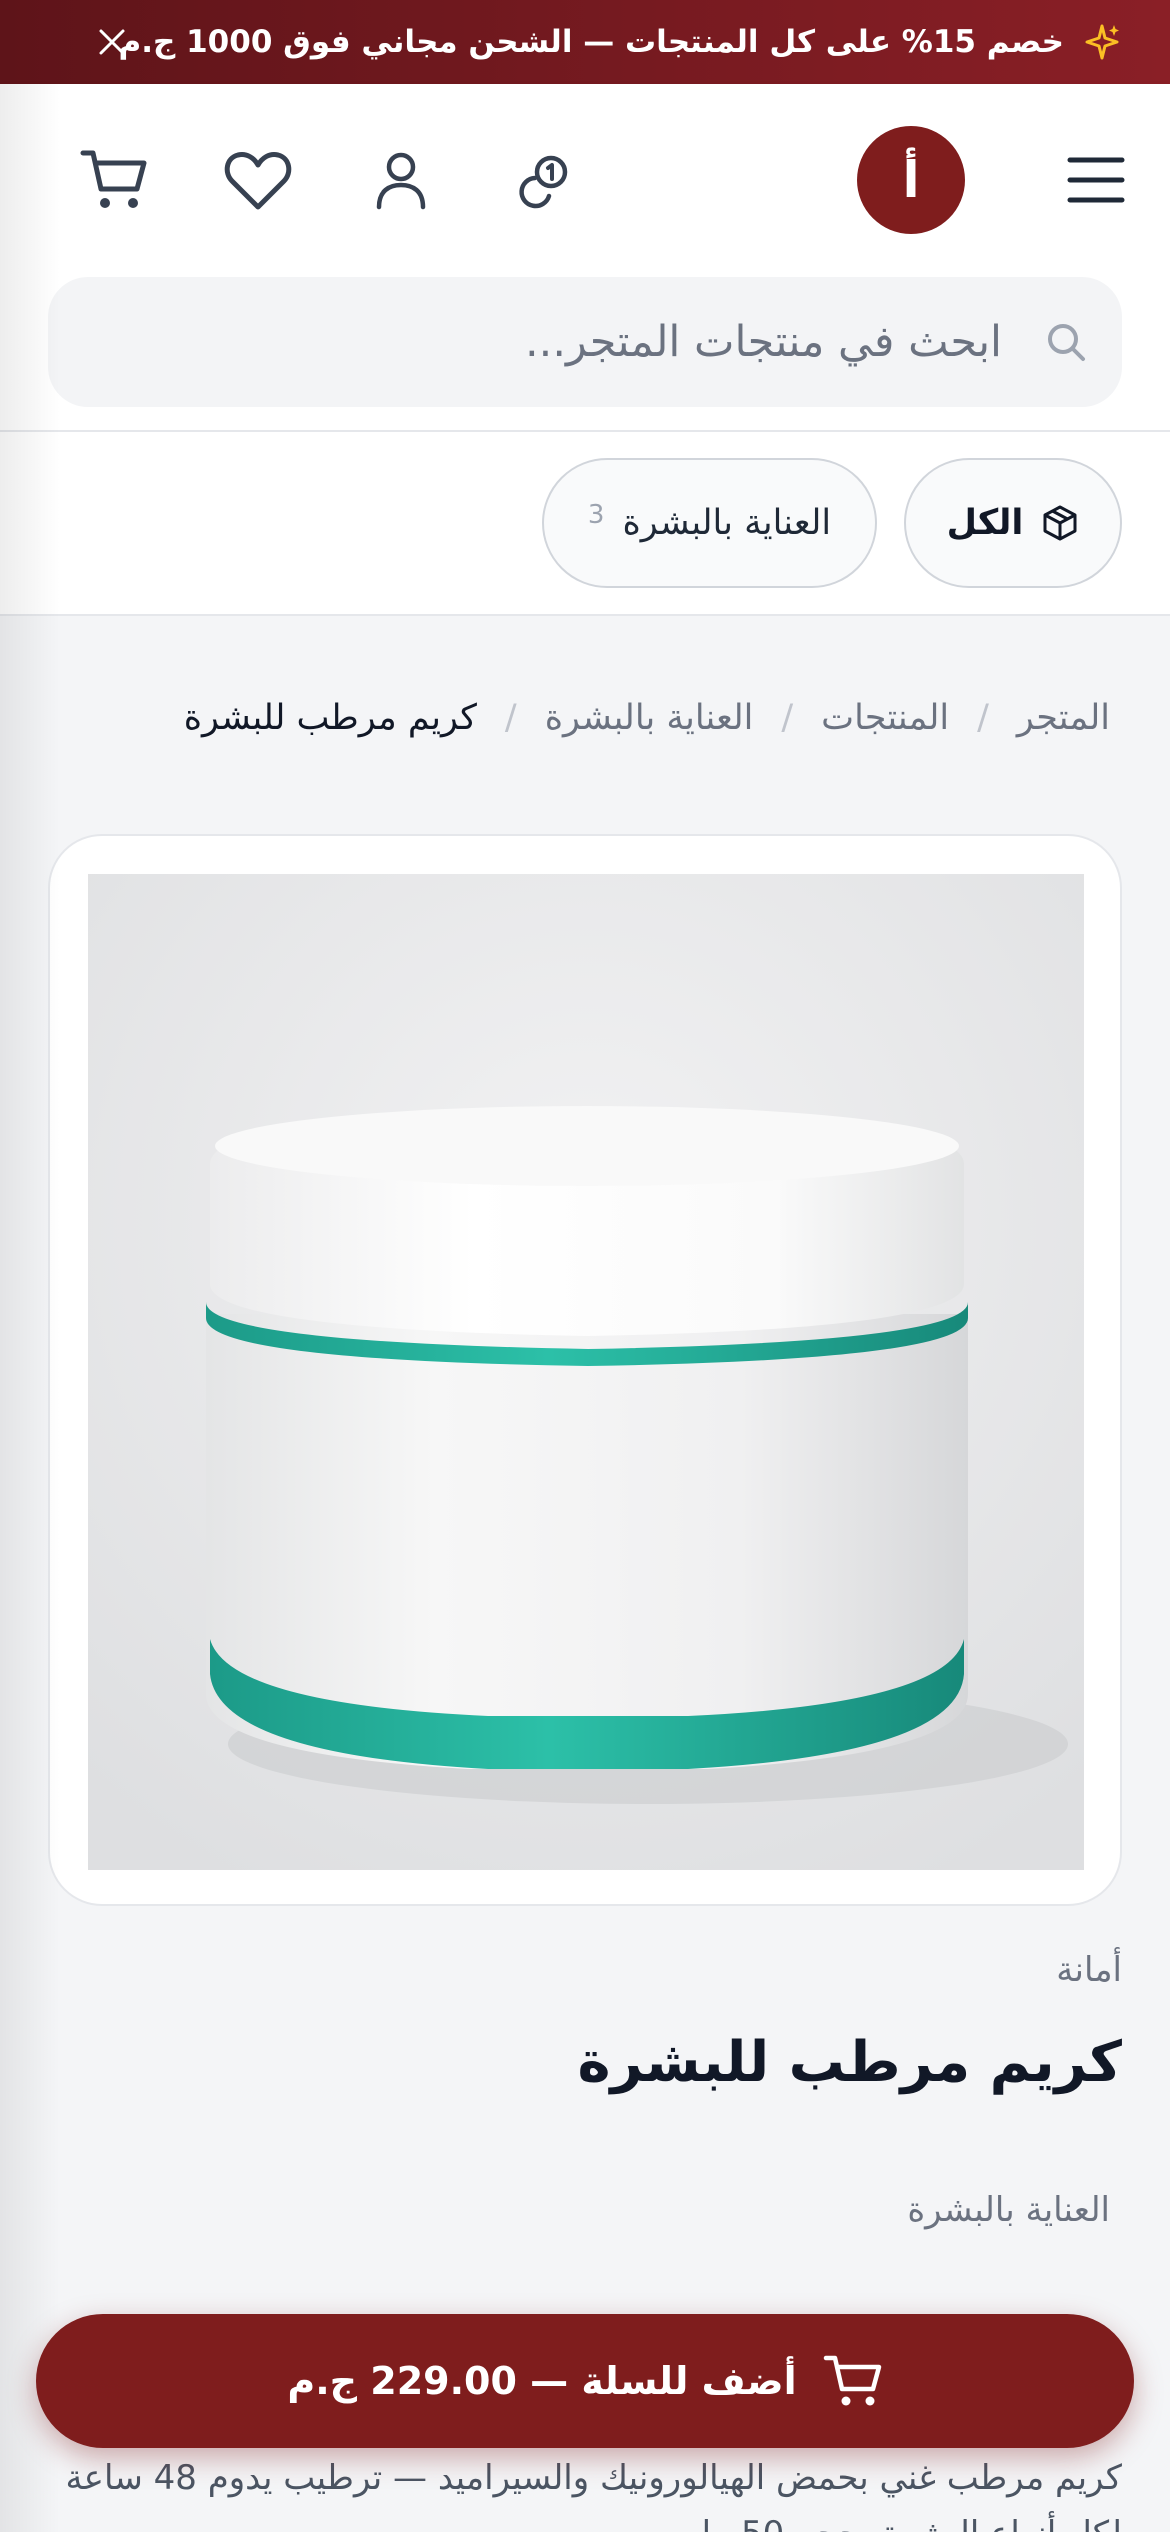  I want to click on breadcrumb-current: كريم مرطب للبشرة, so click(330, 718).